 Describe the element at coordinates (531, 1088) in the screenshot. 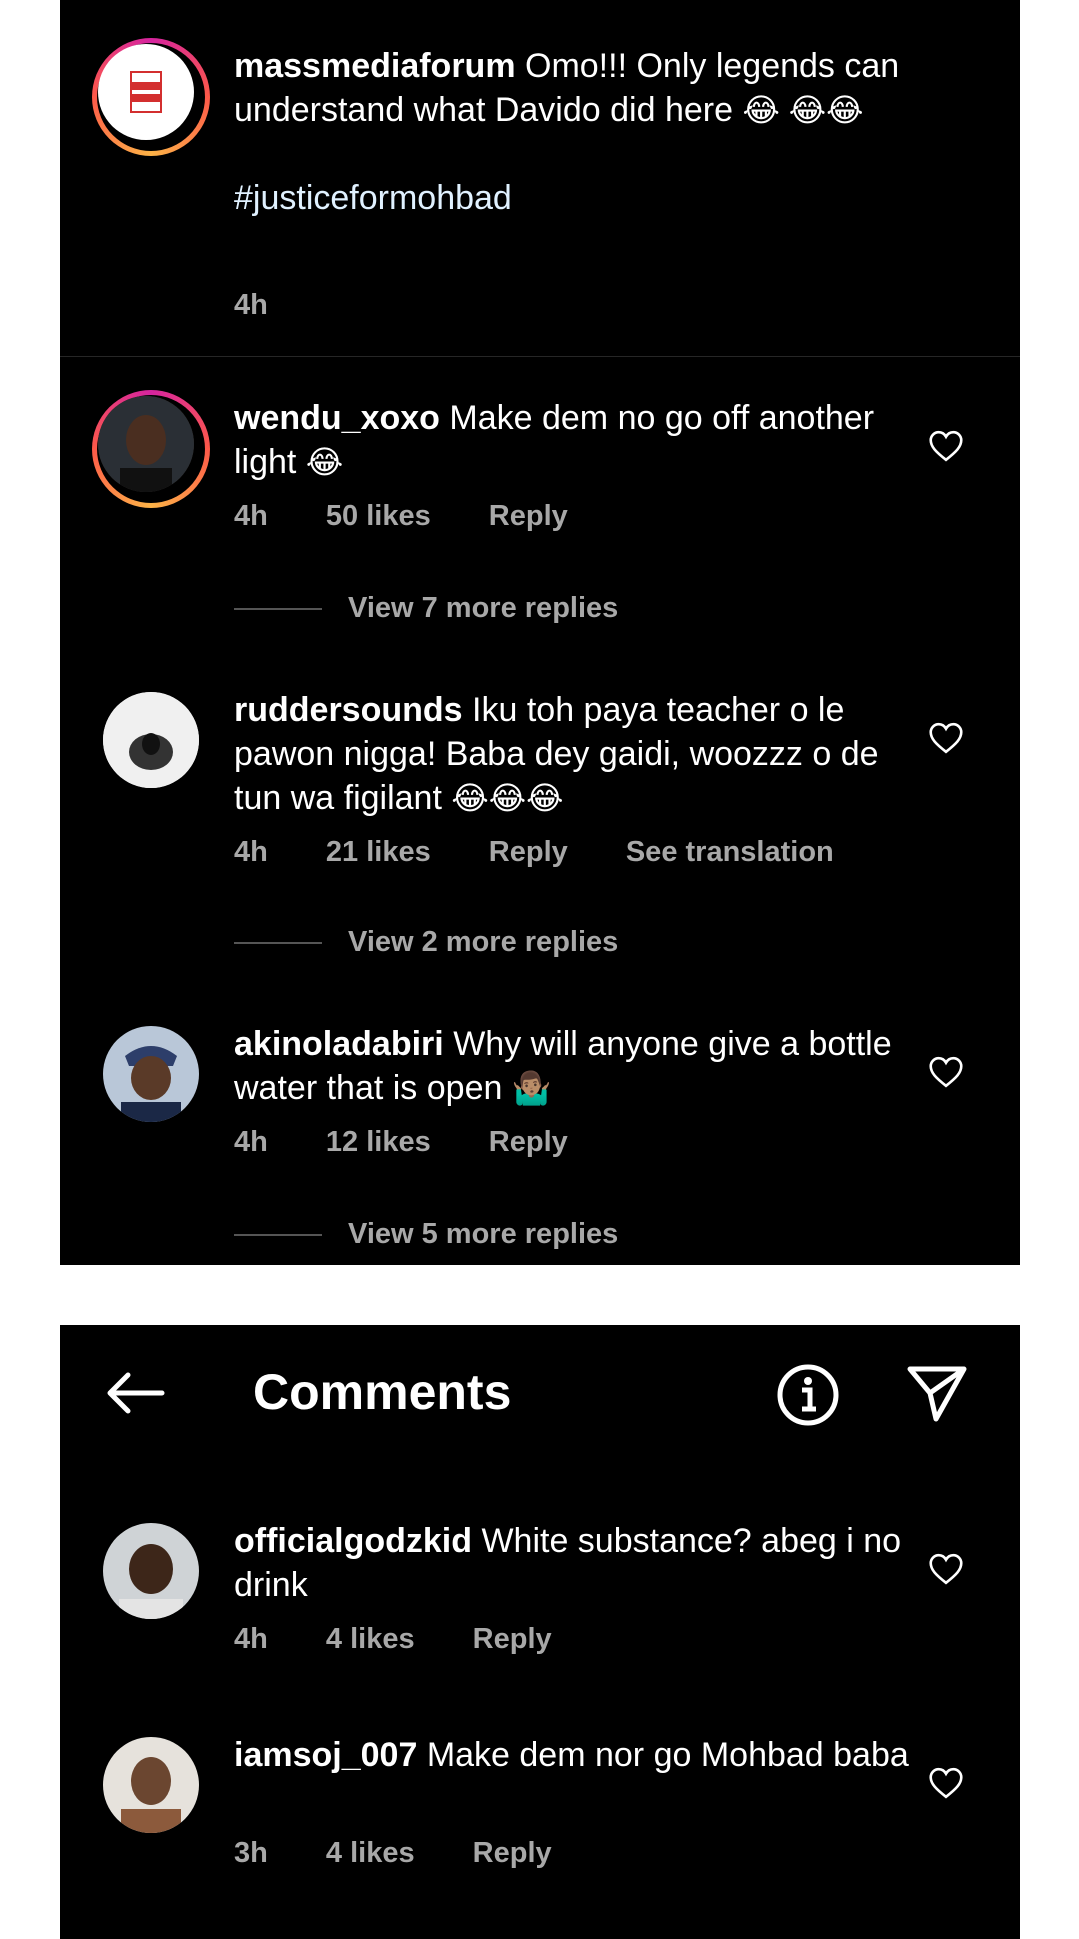

I see `comment-emoji: 🤷🏽‍♂️` at that location.